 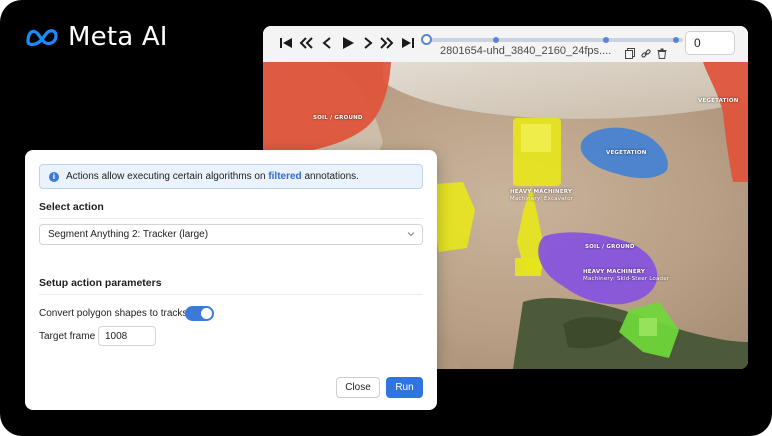 What do you see at coordinates (206, 313) in the screenshot?
I see `toggle-knob` at bounding box center [206, 313].